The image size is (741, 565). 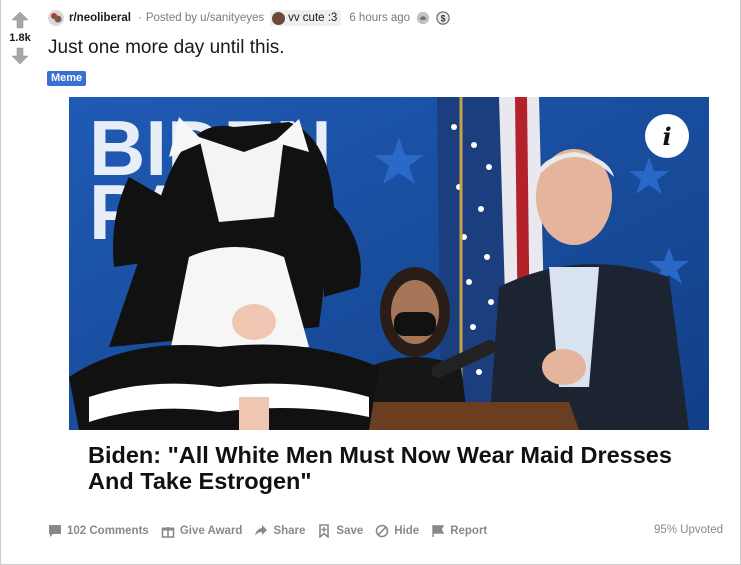 I want to click on upvote-button, so click(x=20, y=20).